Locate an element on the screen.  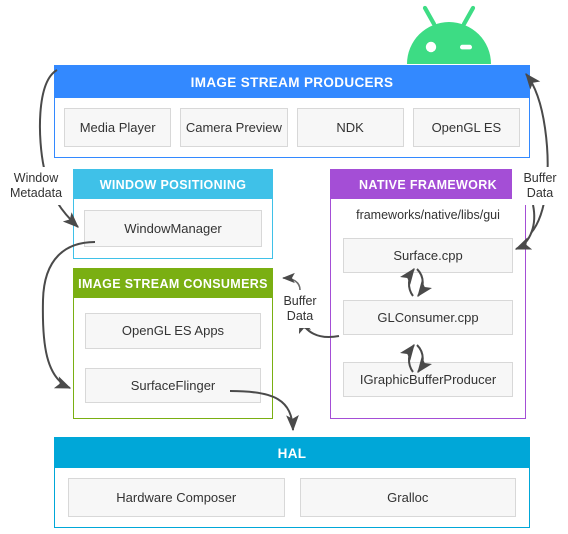
label-buffer-data-right: Buffer Data is located at coordinates (540, 186).